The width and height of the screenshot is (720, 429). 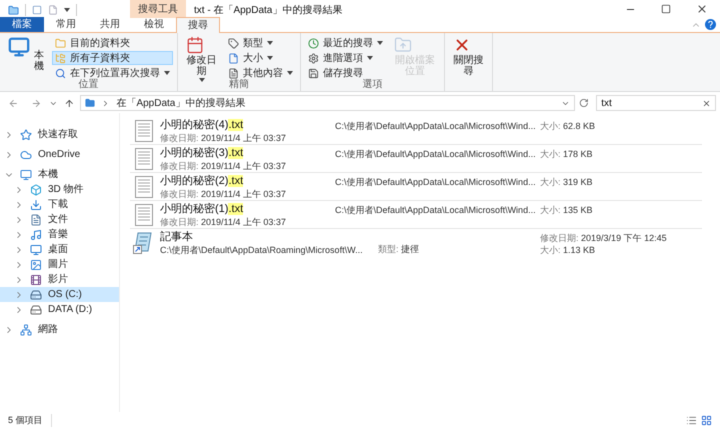 I want to click on ribbon-small-button: 大小, so click(x=260, y=58).